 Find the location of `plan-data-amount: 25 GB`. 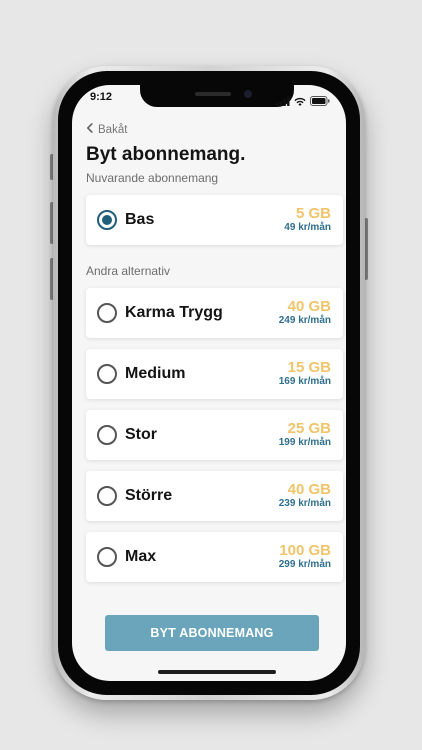

plan-data-amount: 25 GB is located at coordinates (309, 429).